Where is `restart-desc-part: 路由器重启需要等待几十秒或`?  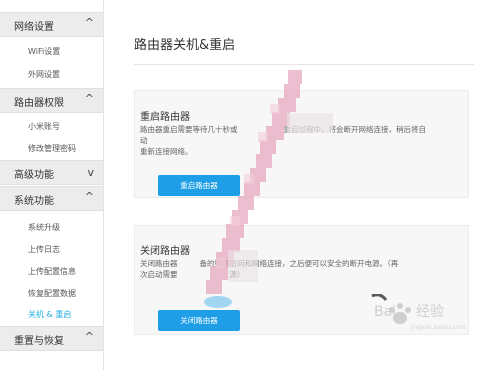 restart-desc-part: 路由器重启需要等待几十秒或 is located at coordinates (189, 129).